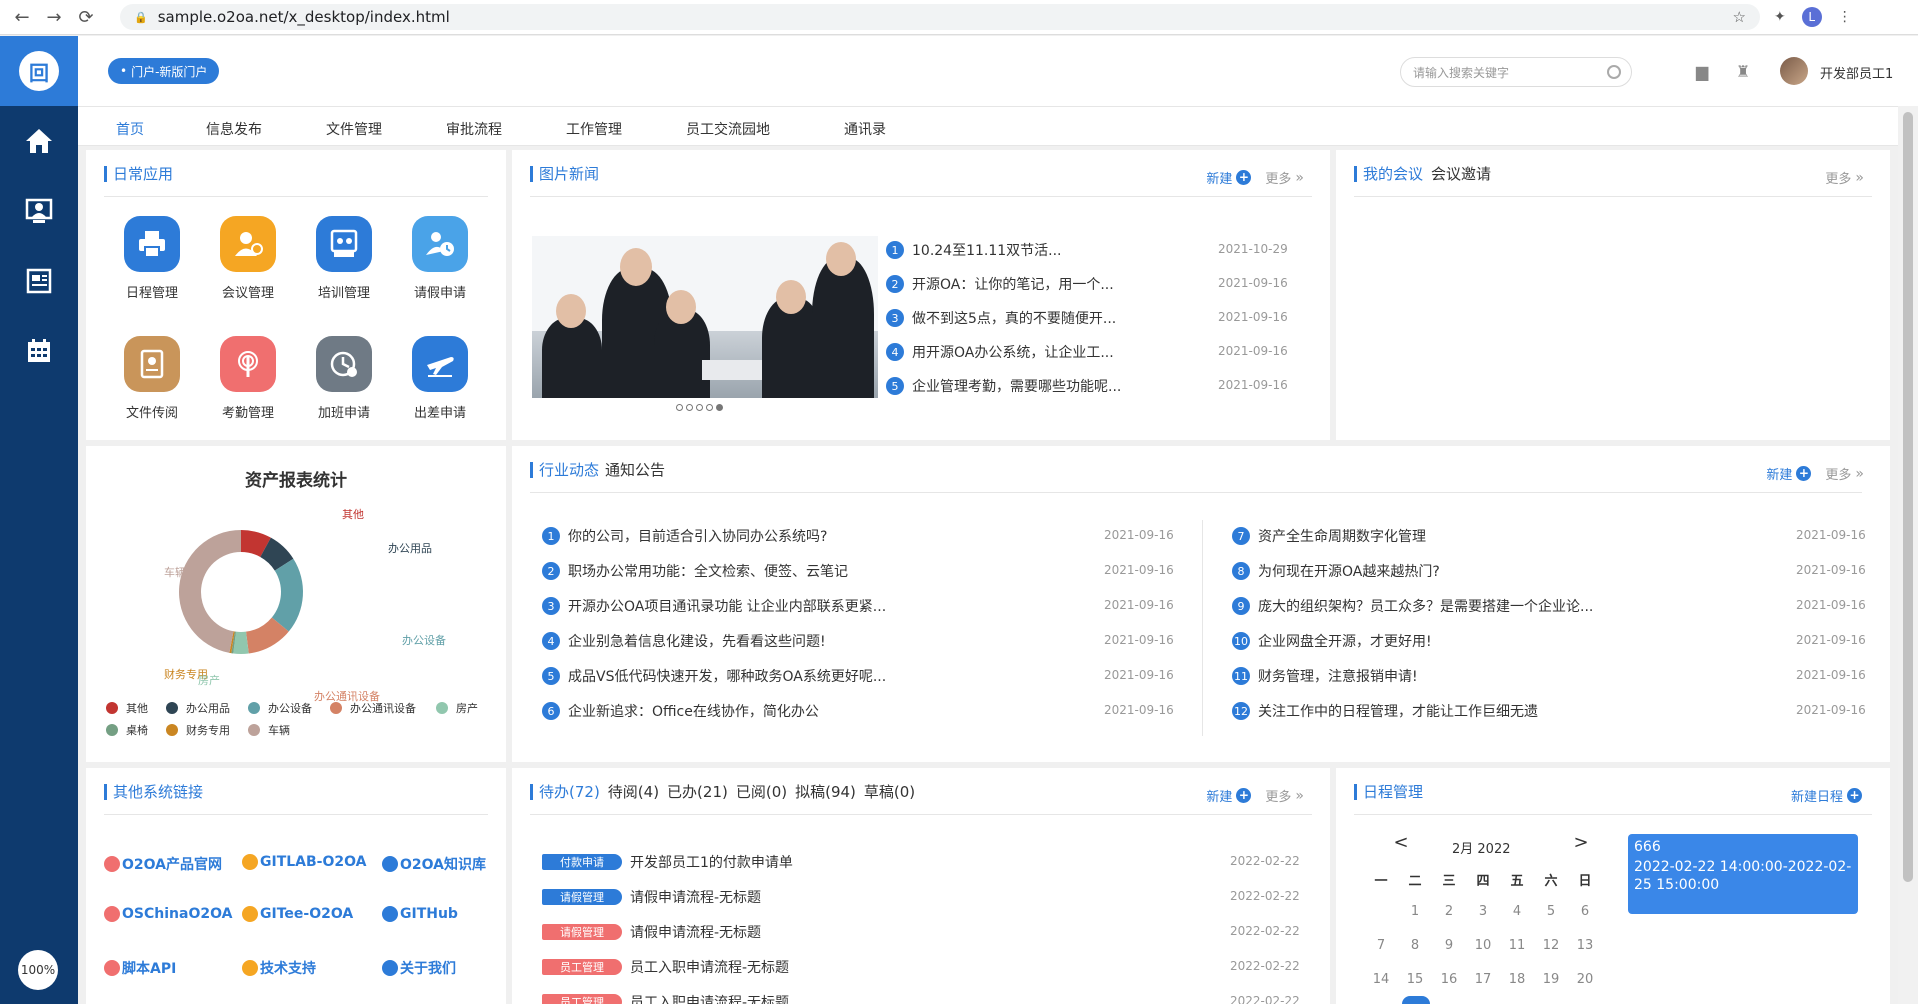  Describe the element at coordinates (198, 730) in the screenshot. I see `legend-item: 财务专用` at that location.